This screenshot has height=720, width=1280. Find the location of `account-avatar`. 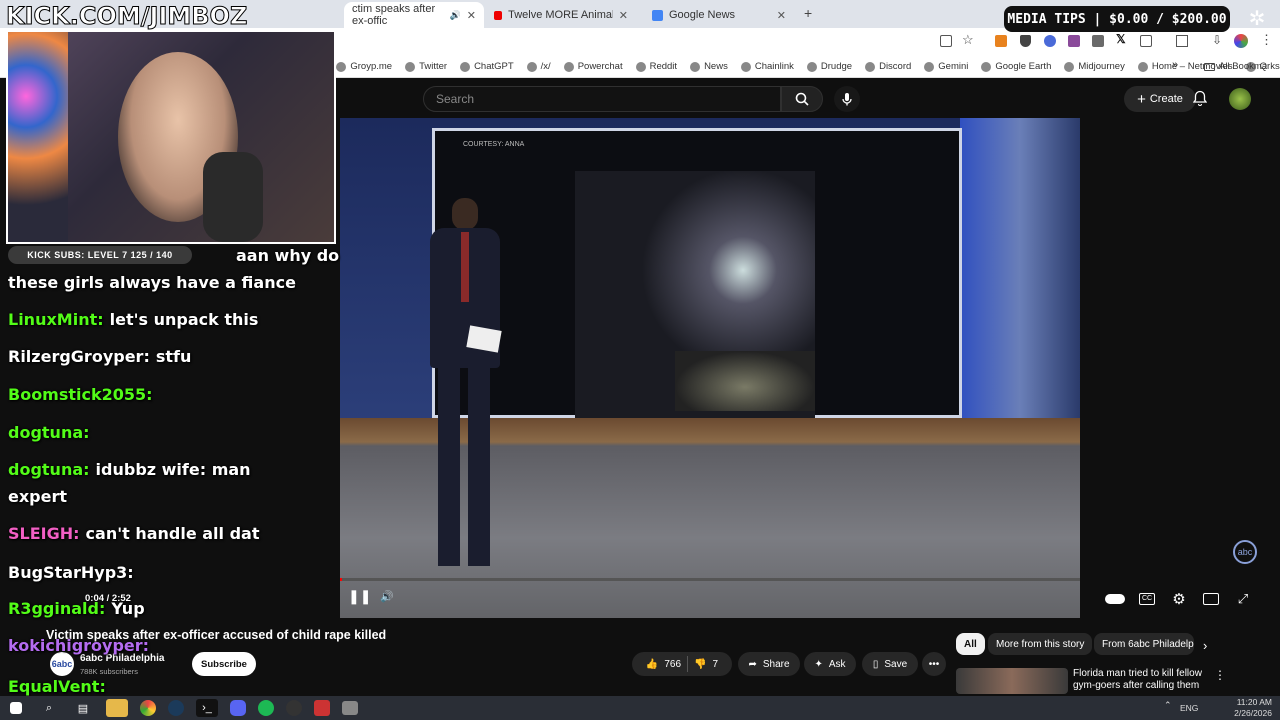

account-avatar is located at coordinates (1240, 99).